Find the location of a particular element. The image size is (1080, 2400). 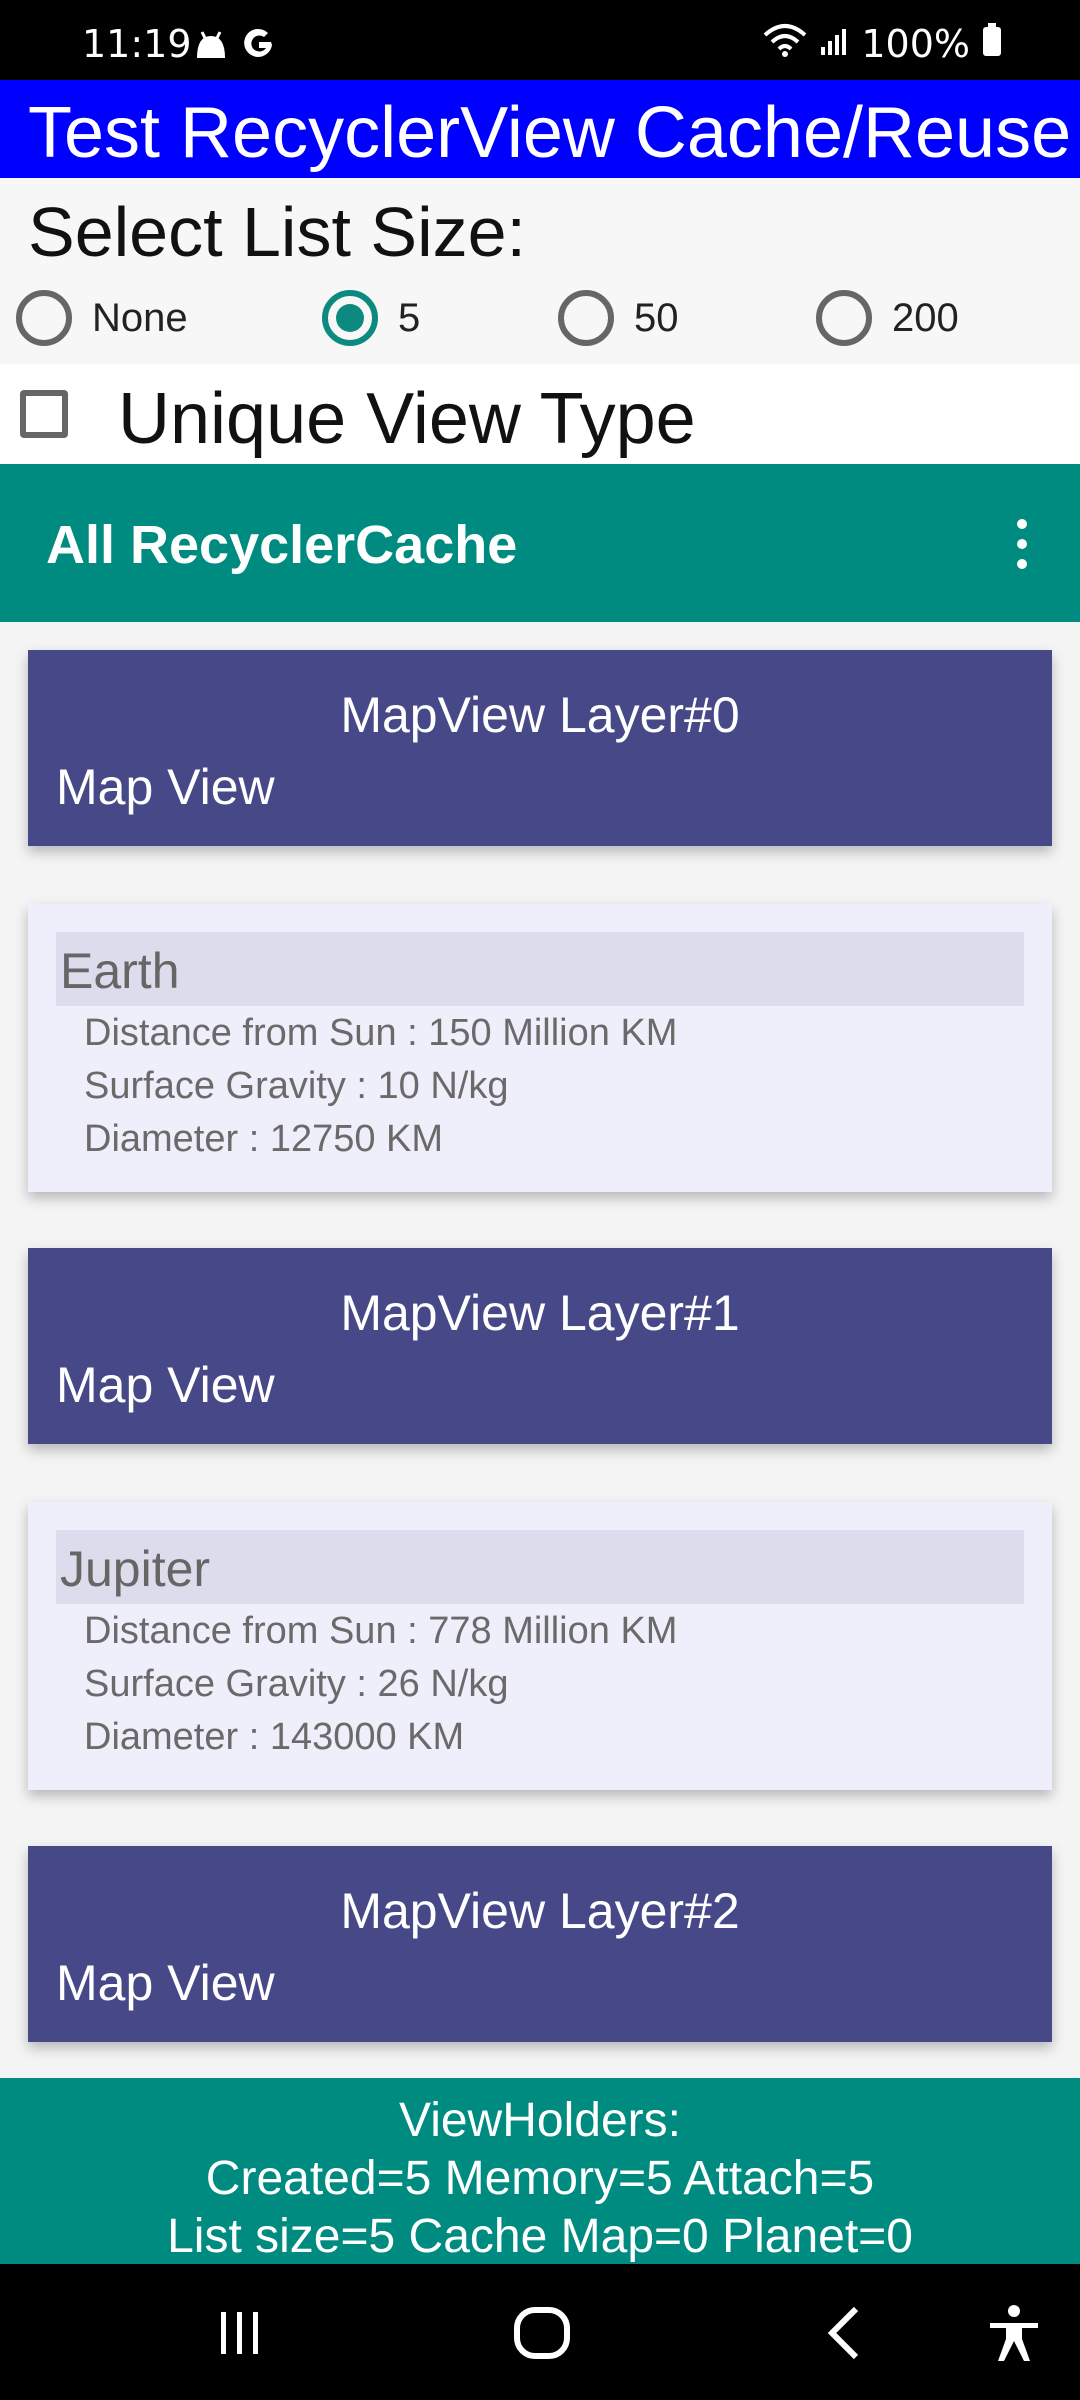

map-layer-label: MapView Layer#0 is located at coordinates (540, 715).